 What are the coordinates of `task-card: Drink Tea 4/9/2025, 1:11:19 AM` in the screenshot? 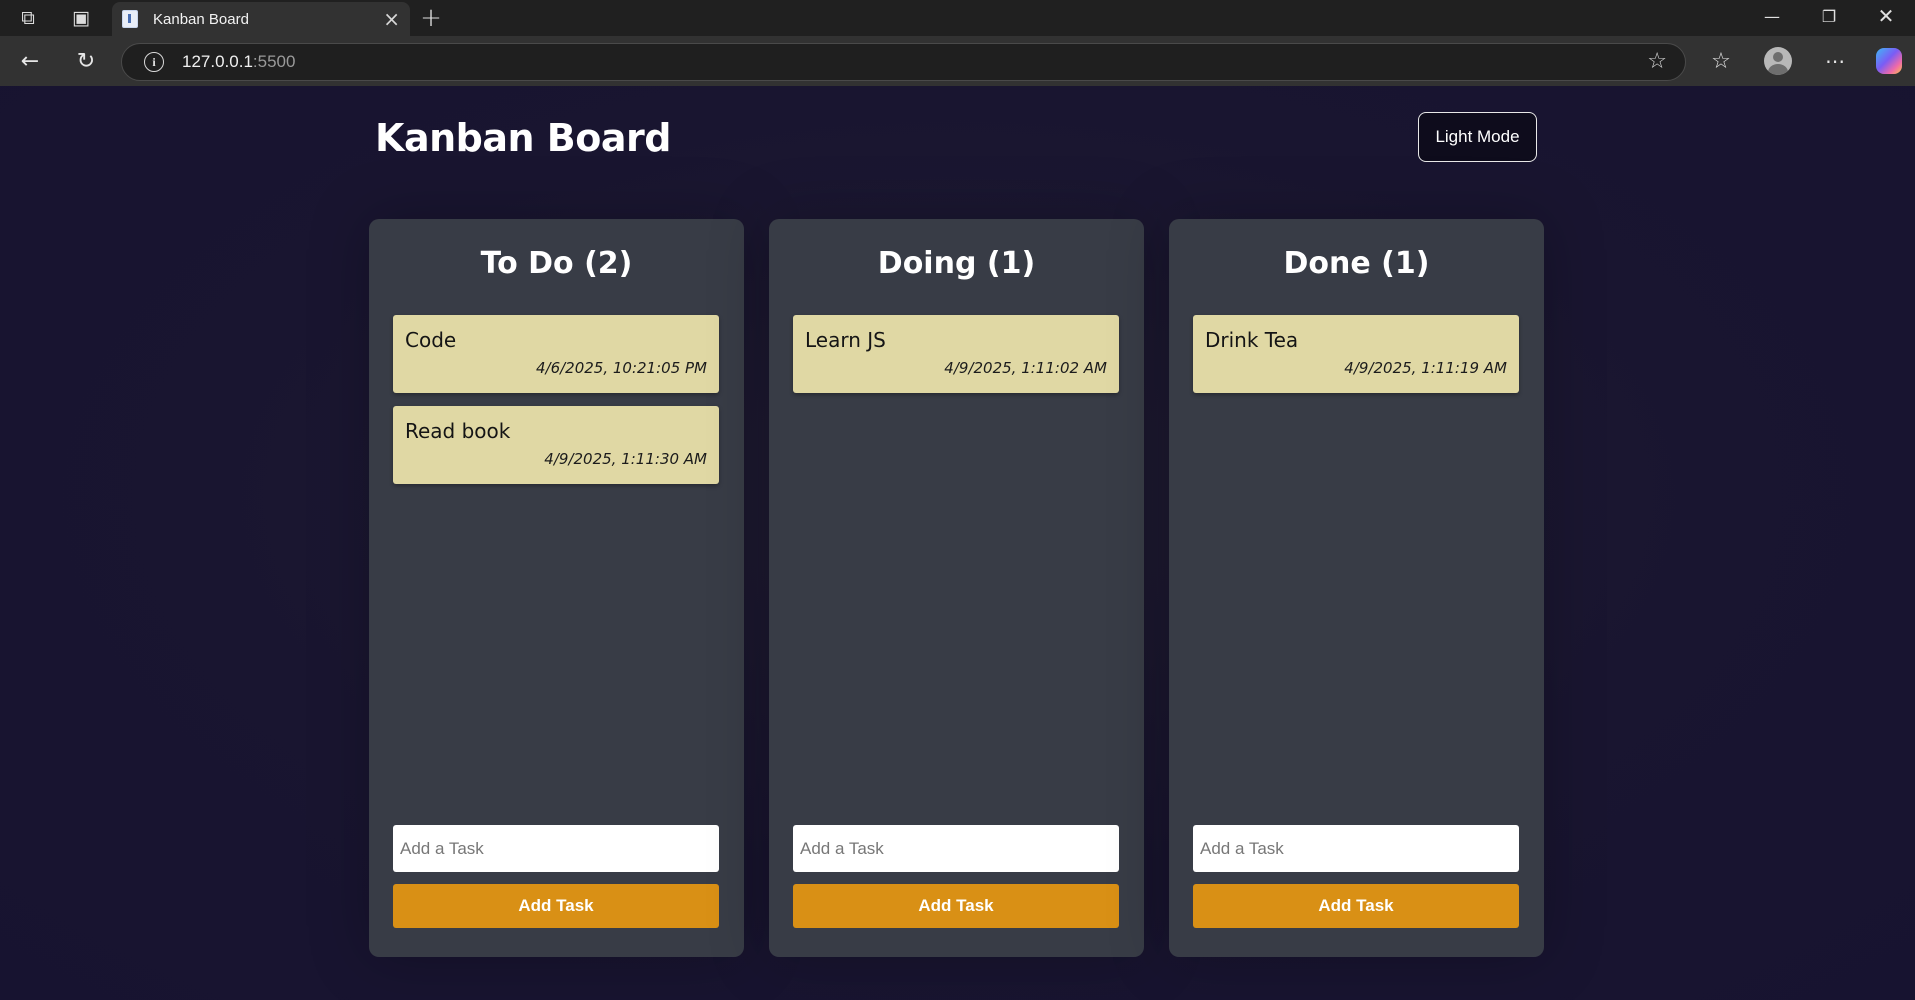 It's located at (1356, 354).